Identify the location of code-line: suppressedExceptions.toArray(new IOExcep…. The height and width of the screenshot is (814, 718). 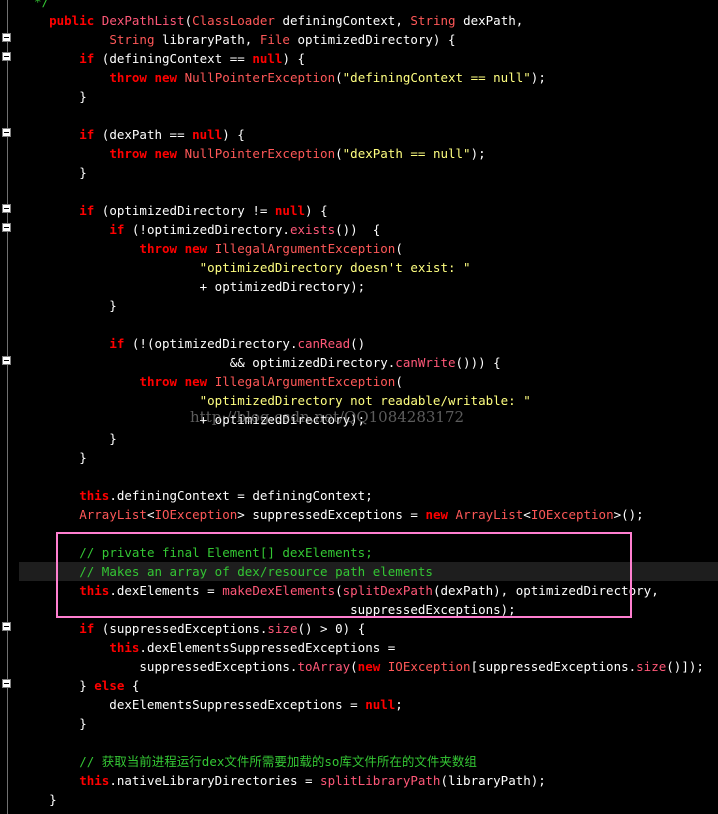
(368, 666).